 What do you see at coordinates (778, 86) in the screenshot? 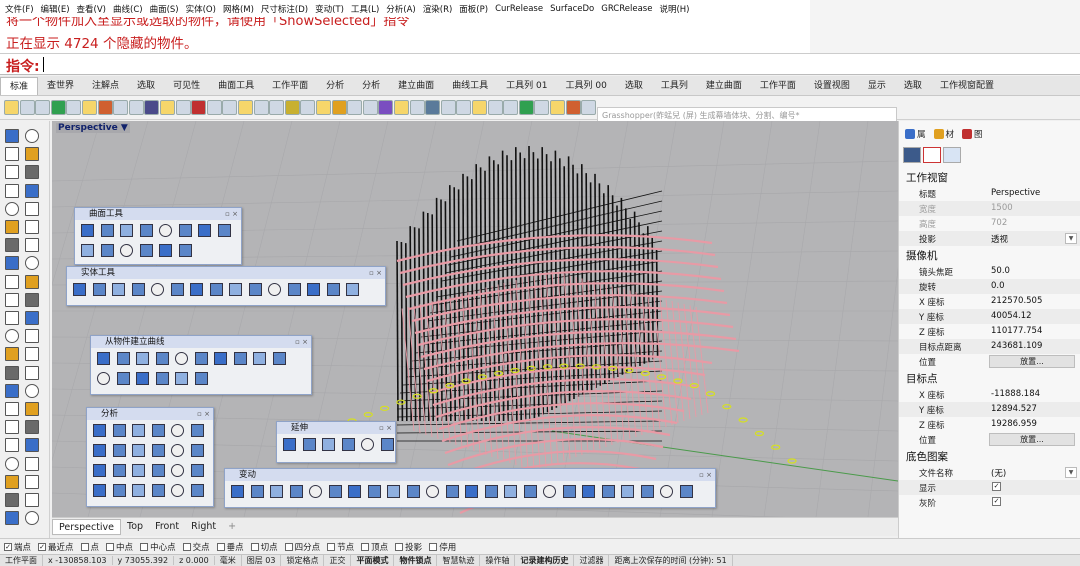
I see `toolbar-tab: 工作平面` at bounding box center [778, 86].